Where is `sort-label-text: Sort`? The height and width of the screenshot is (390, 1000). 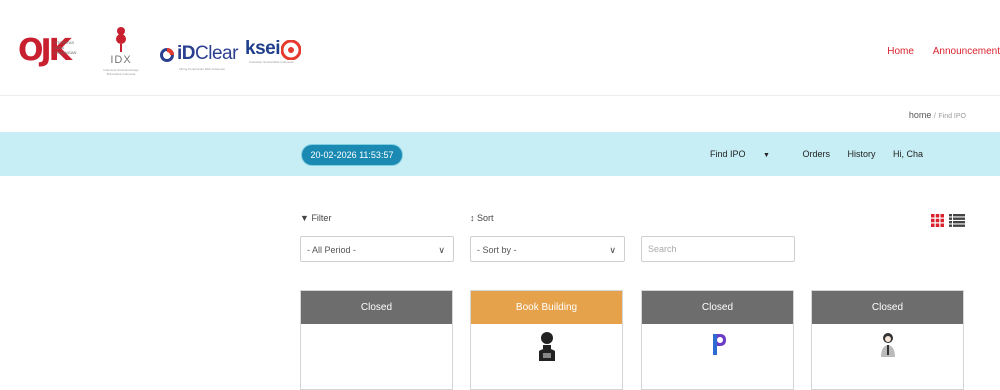 sort-label-text: Sort is located at coordinates (485, 218).